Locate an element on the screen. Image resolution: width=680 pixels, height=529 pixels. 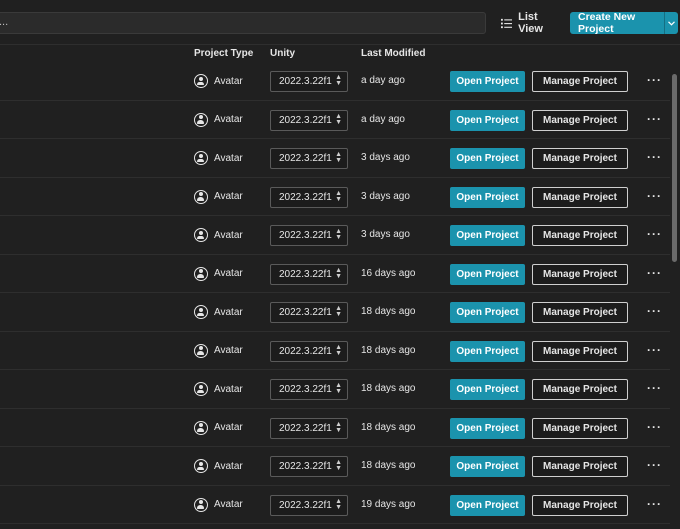
top-toolbar: ... List View Create New Project is located at coordinates (340, 22).